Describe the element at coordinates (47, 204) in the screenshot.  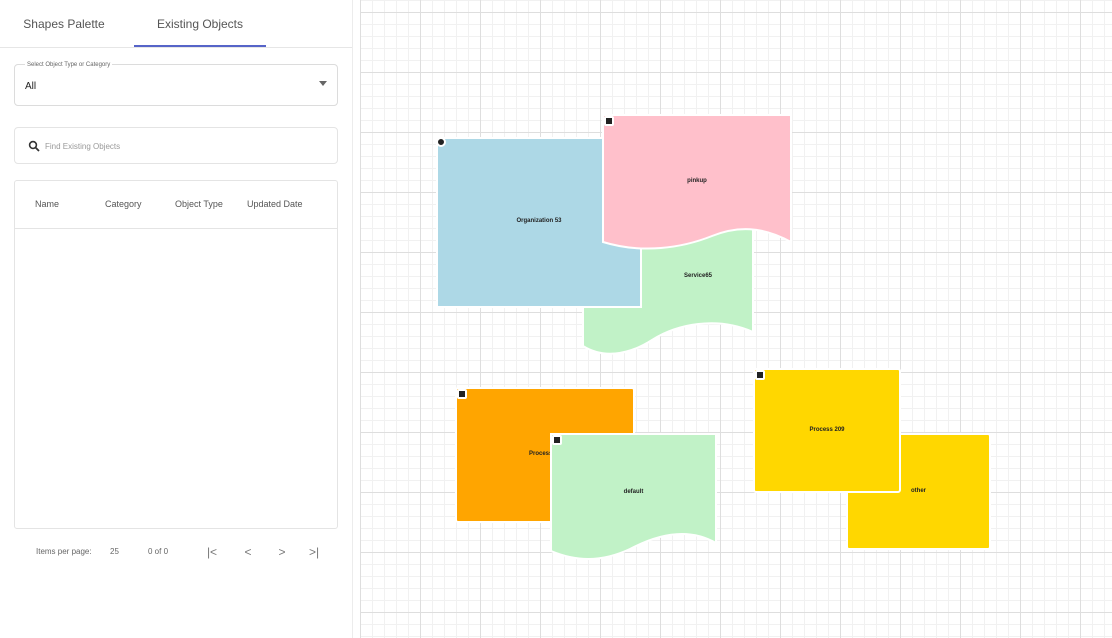
I see `column-header-name: Name` at that location.